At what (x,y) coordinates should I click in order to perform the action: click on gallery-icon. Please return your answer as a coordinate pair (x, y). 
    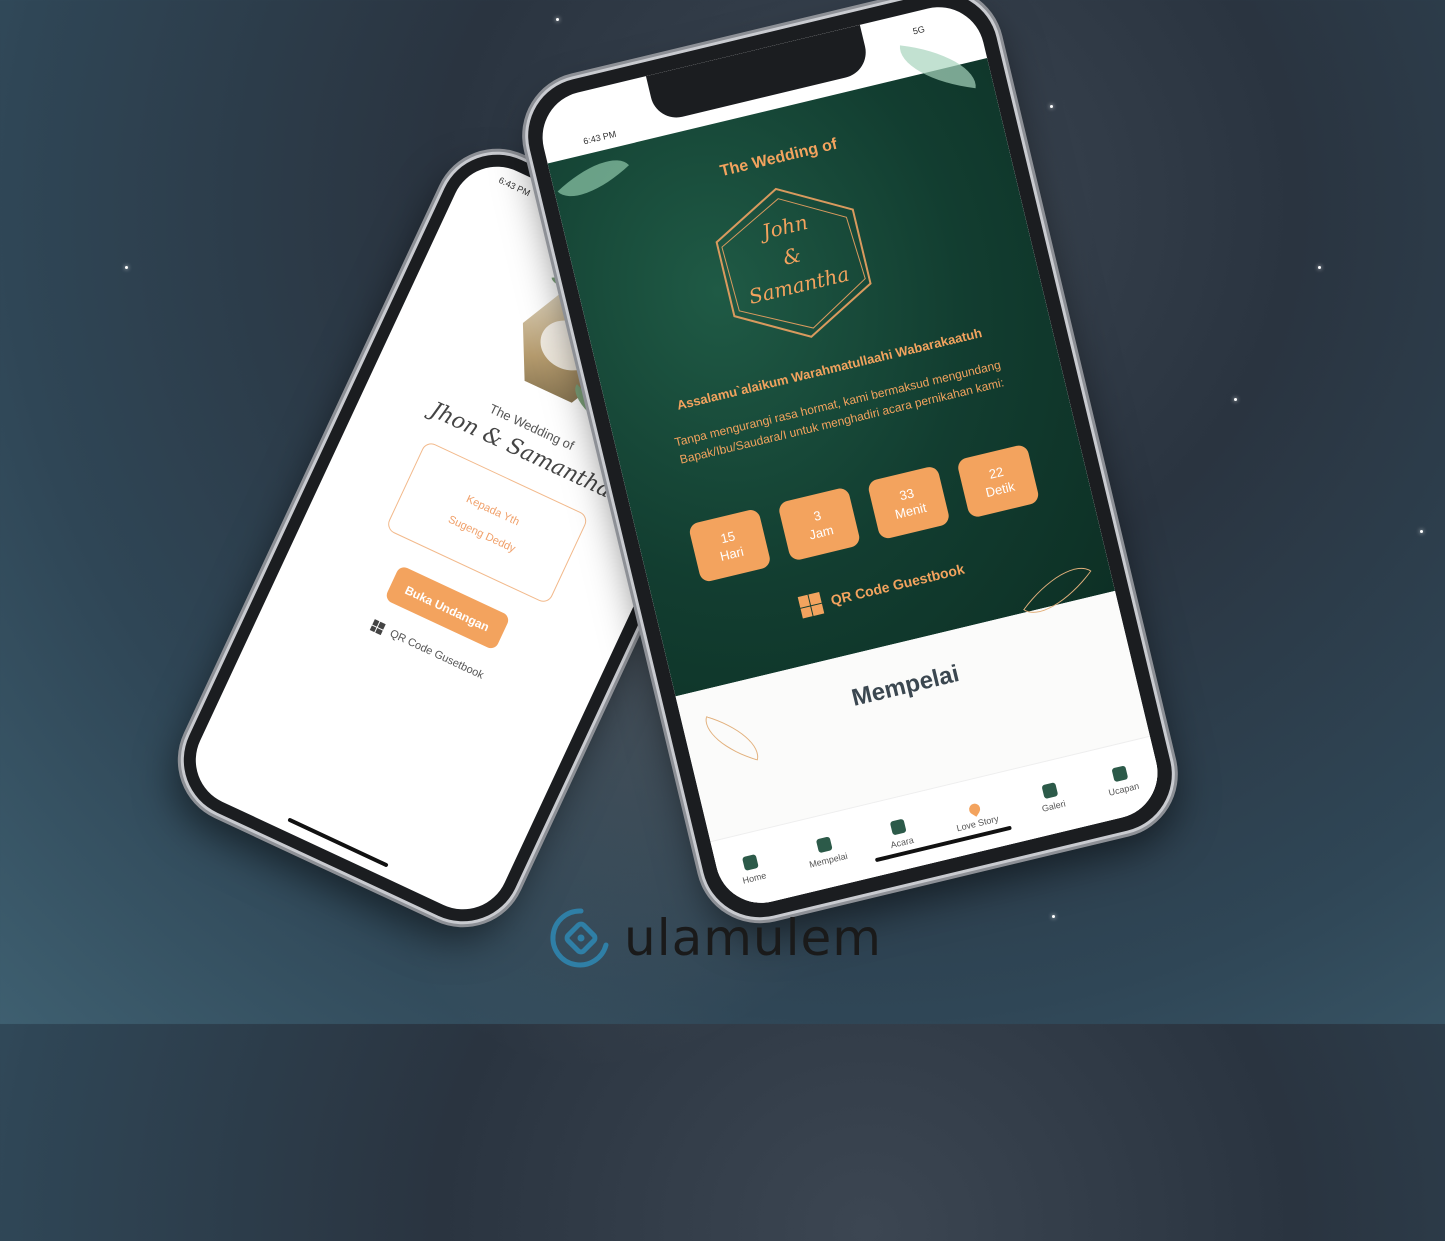
    Looking at the image, I should click on (1050, 791).